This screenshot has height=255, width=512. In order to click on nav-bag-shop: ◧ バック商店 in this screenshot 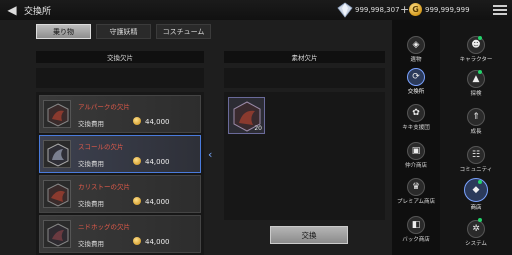, I will do `click(416, 229)`.